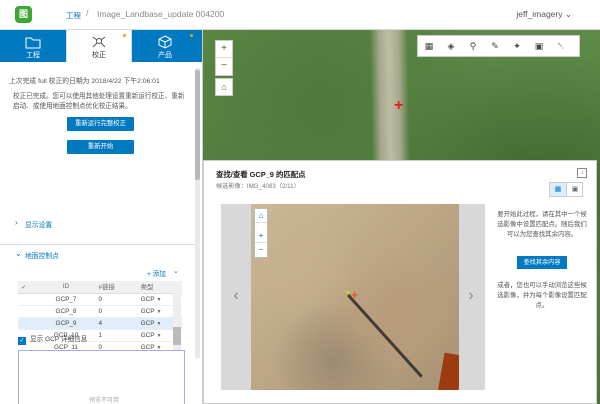 This screenshot has width=600, height=404. I want to click on column-header-type: 类型, so click(159, 287).